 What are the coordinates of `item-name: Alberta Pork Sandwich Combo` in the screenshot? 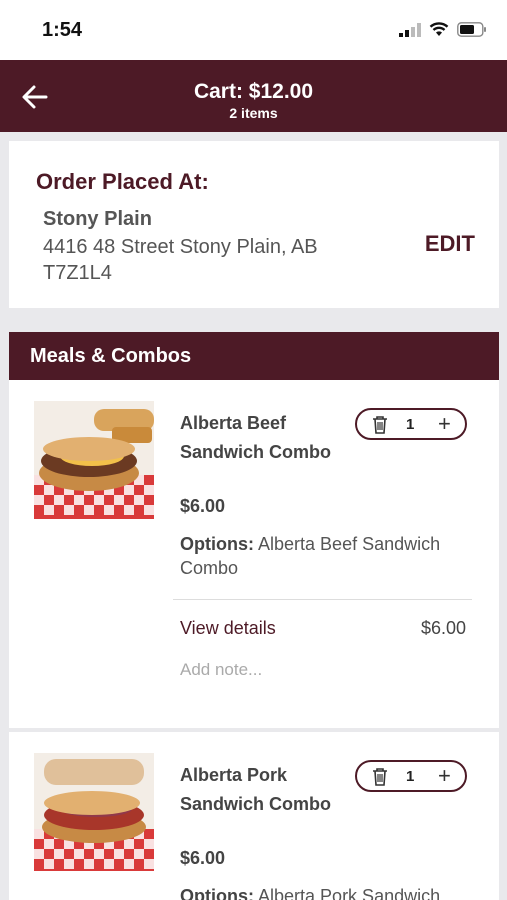 It's located at (256, 789).